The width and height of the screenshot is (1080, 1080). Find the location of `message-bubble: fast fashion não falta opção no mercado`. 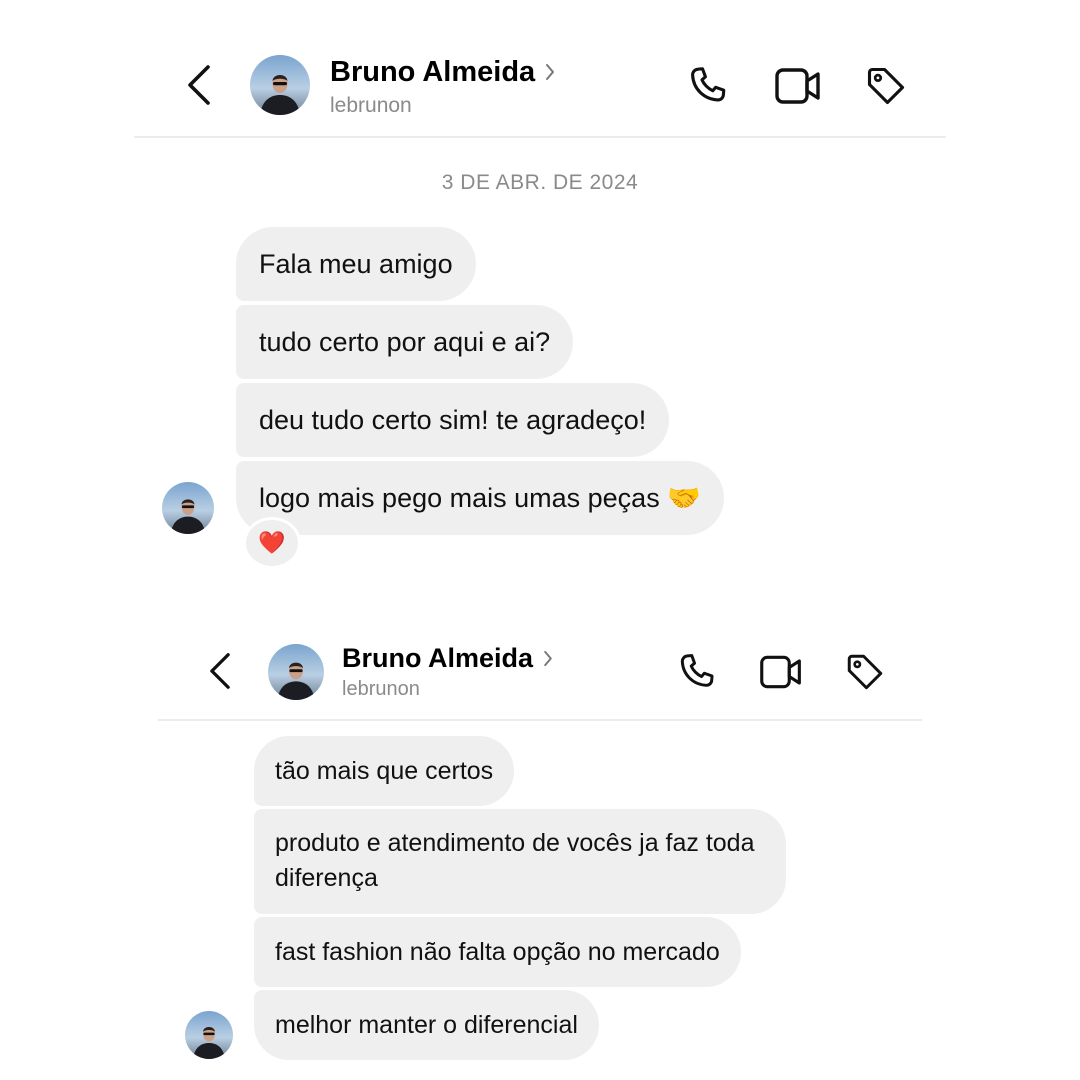

message-bubble: fast fashion não falta opção no mercado is located at coordinates (497, 952).